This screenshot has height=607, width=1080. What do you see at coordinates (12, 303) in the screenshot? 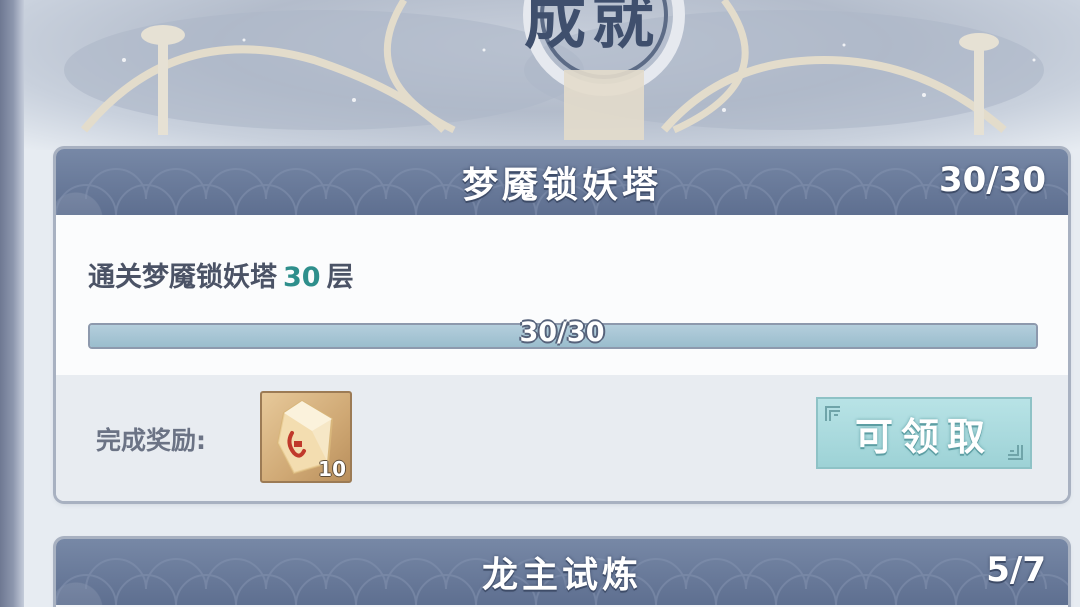
I see `window-frame-edge` at bounding box center [12, 303].